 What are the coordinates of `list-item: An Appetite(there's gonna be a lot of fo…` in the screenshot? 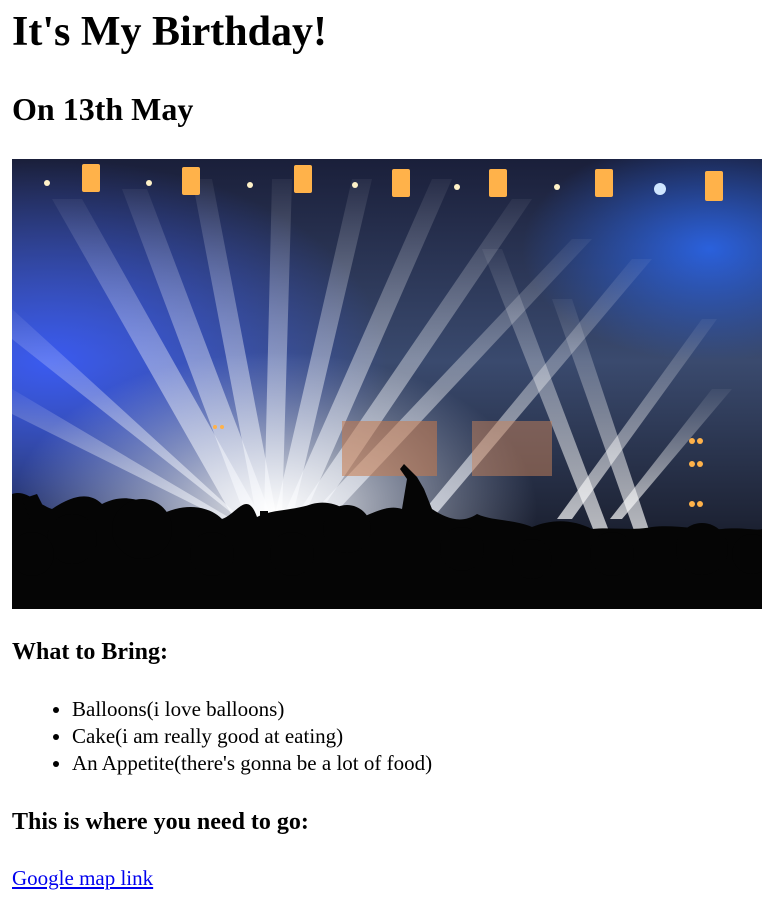 It's located at (419, 763).